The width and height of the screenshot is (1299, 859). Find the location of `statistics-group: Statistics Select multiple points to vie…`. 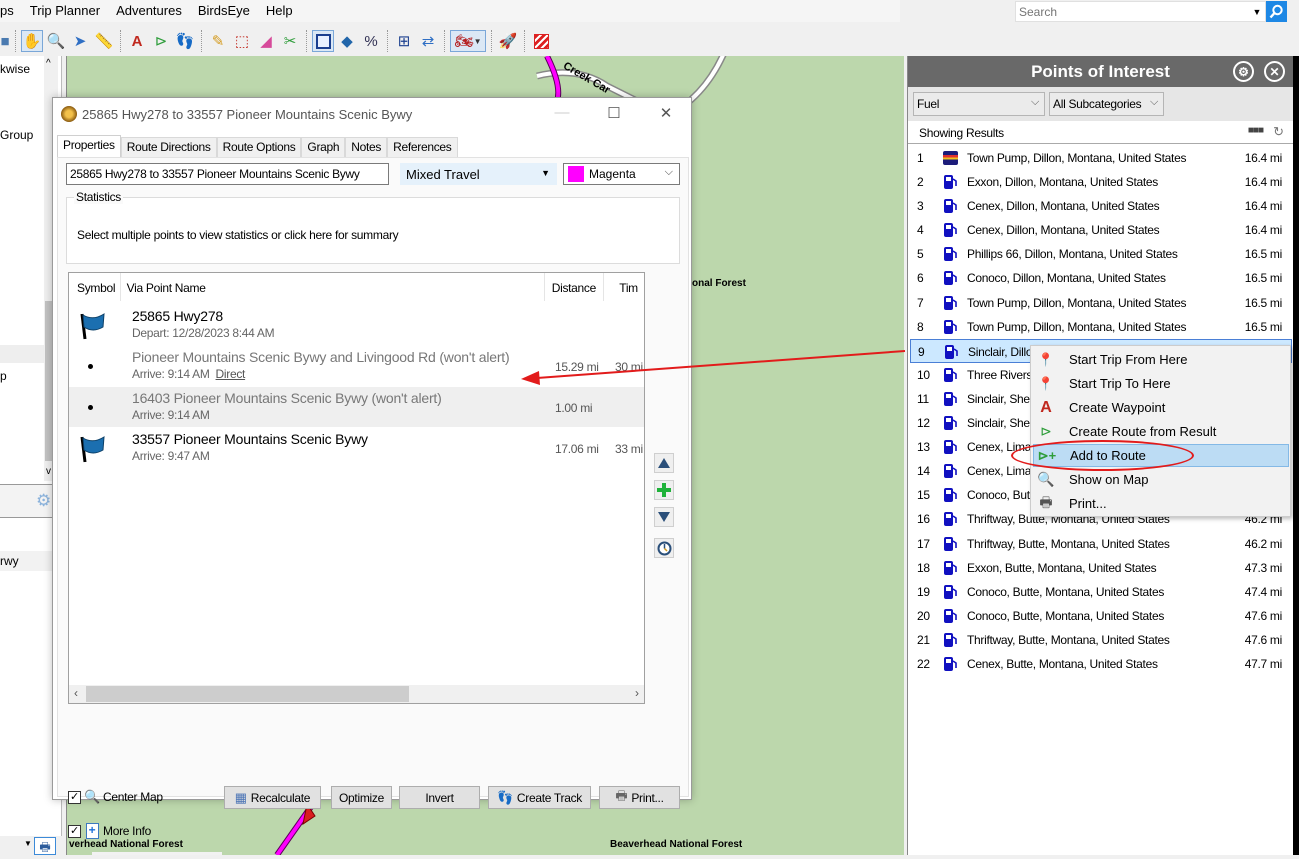

statistics-group: Statistics Select multiple points to vie… is located at coordinates (373, 227).